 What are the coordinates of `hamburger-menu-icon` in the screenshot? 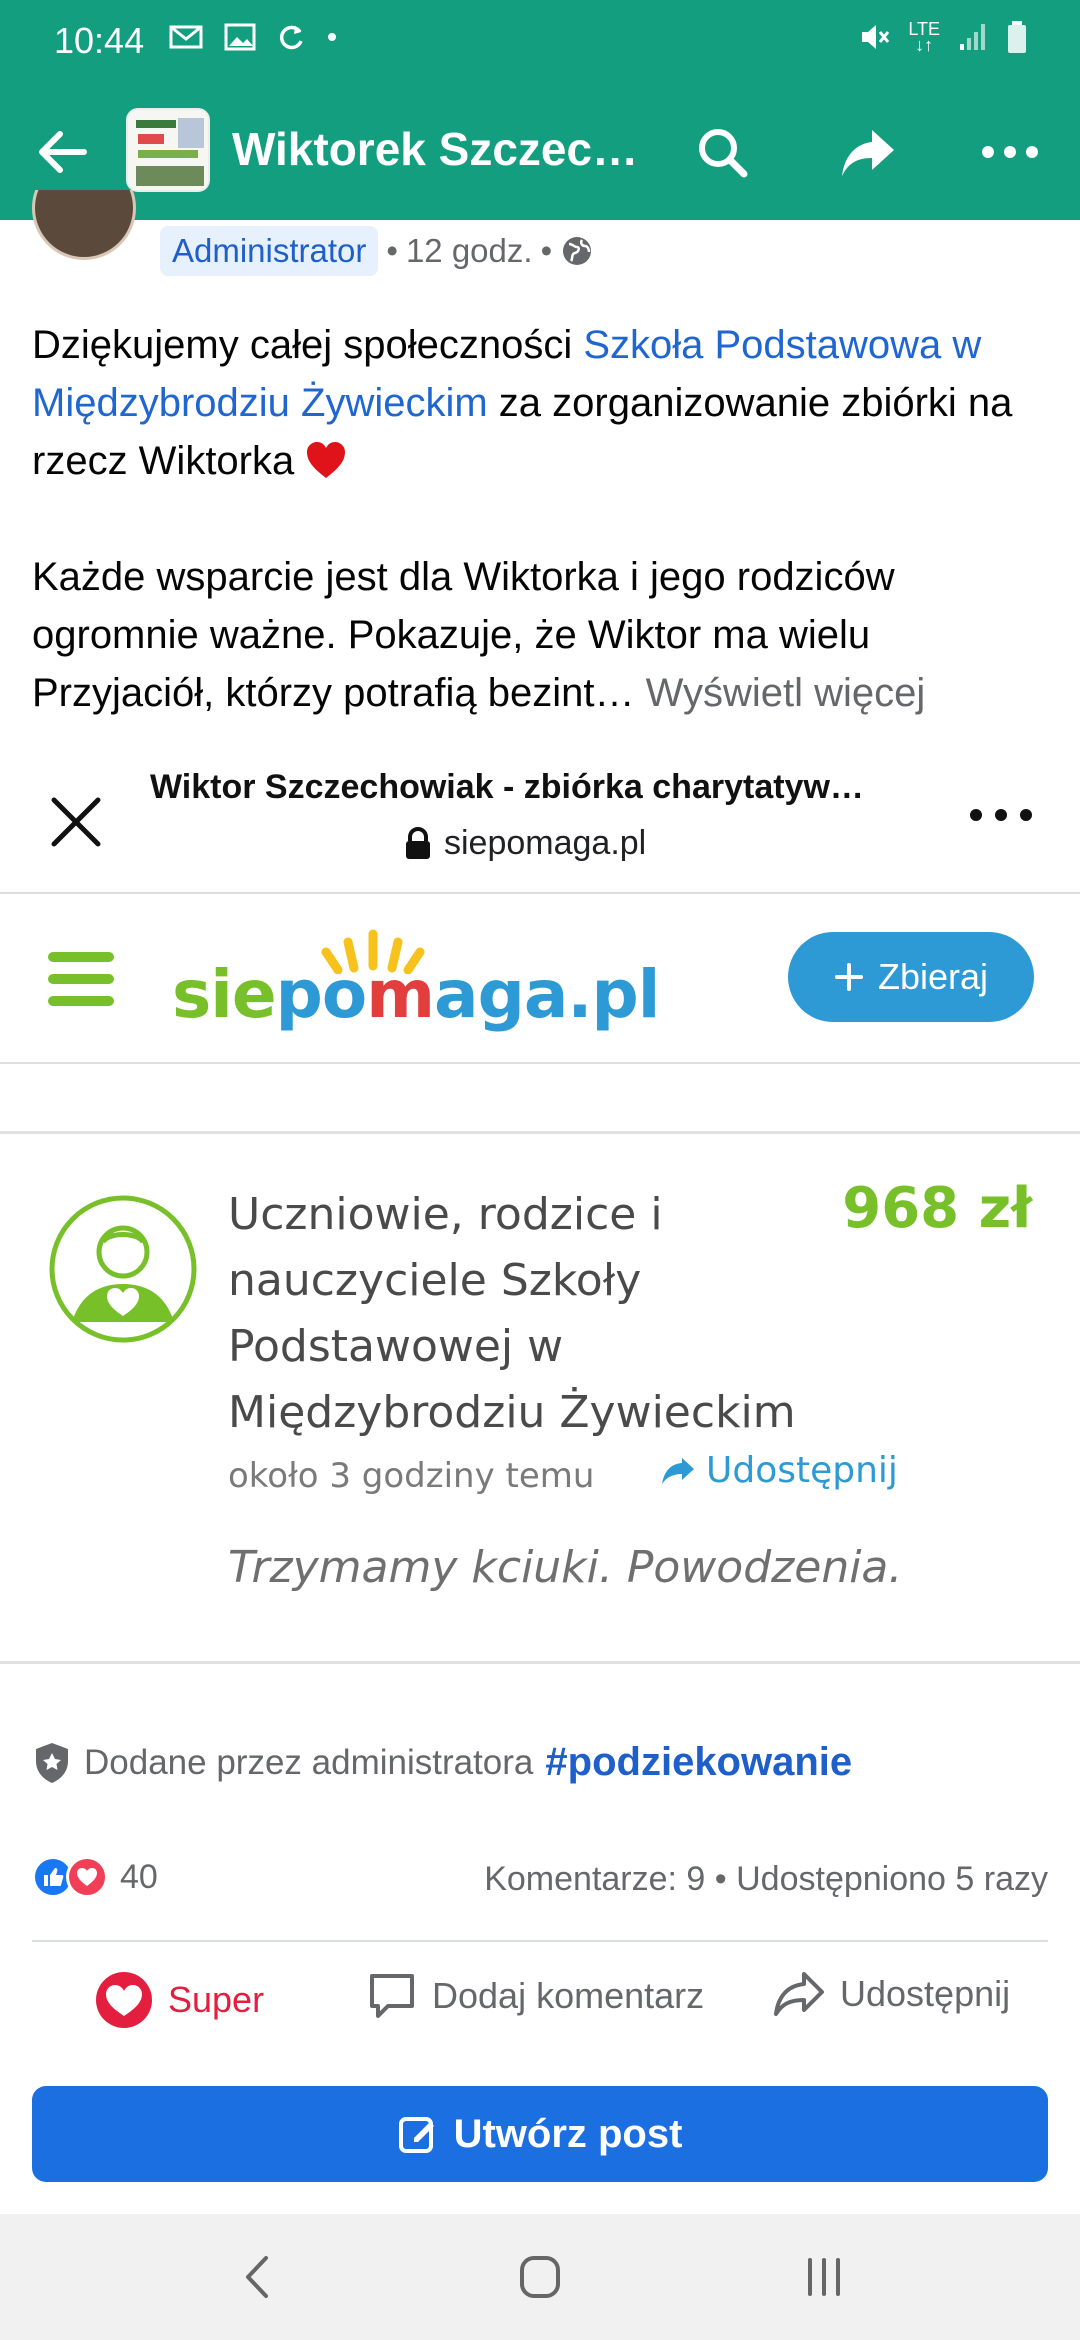 It's located at (81, 979).